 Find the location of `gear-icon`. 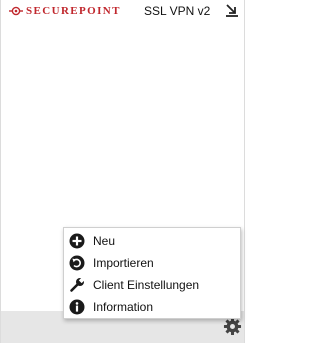

gear-icon is located at coordinates (232, 326).